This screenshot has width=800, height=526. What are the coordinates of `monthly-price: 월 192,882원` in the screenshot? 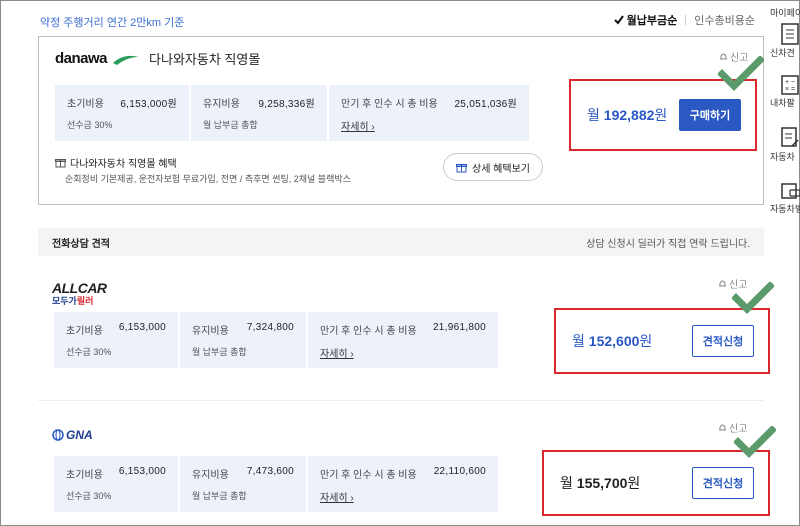 It's located at (627, 115).